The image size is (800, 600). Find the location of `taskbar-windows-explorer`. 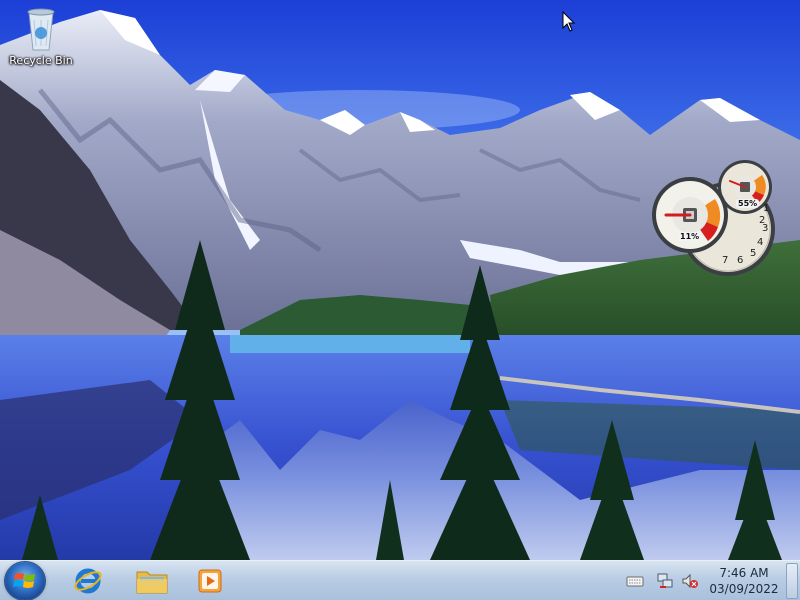

taskbar-windows-explorer is located at coordinates (152, 581).